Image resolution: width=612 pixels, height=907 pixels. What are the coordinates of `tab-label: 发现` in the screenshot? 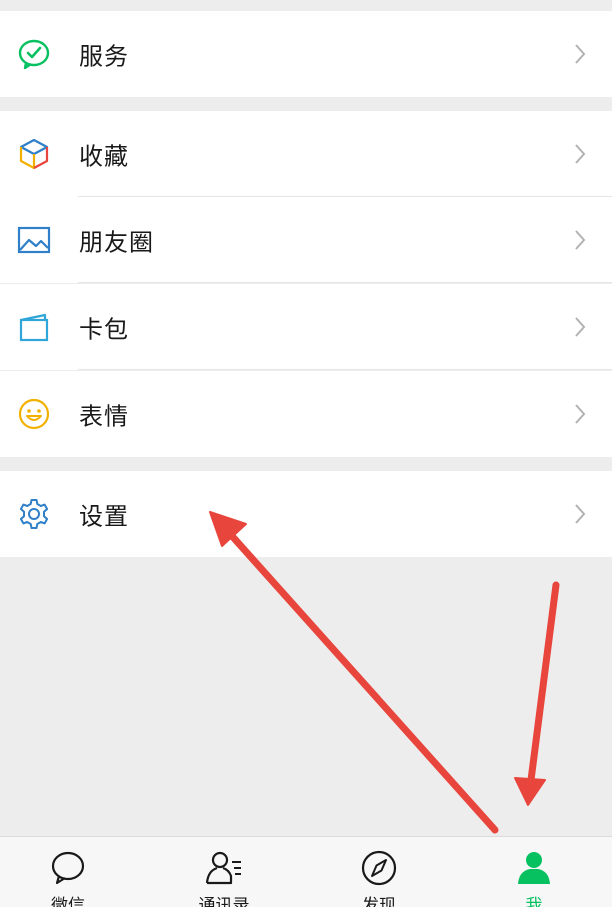 It's located at (379, 901).